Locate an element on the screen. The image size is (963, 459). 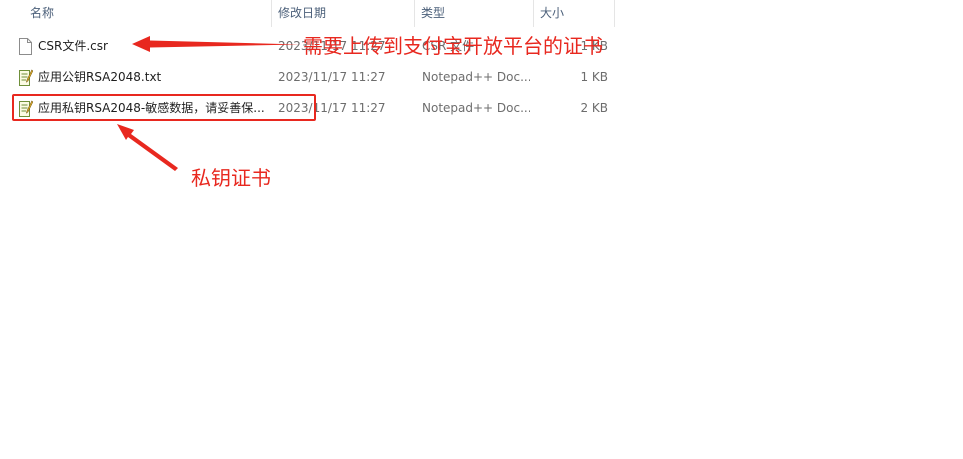
file-size: 2 KB is located at coordinates (594, 108).